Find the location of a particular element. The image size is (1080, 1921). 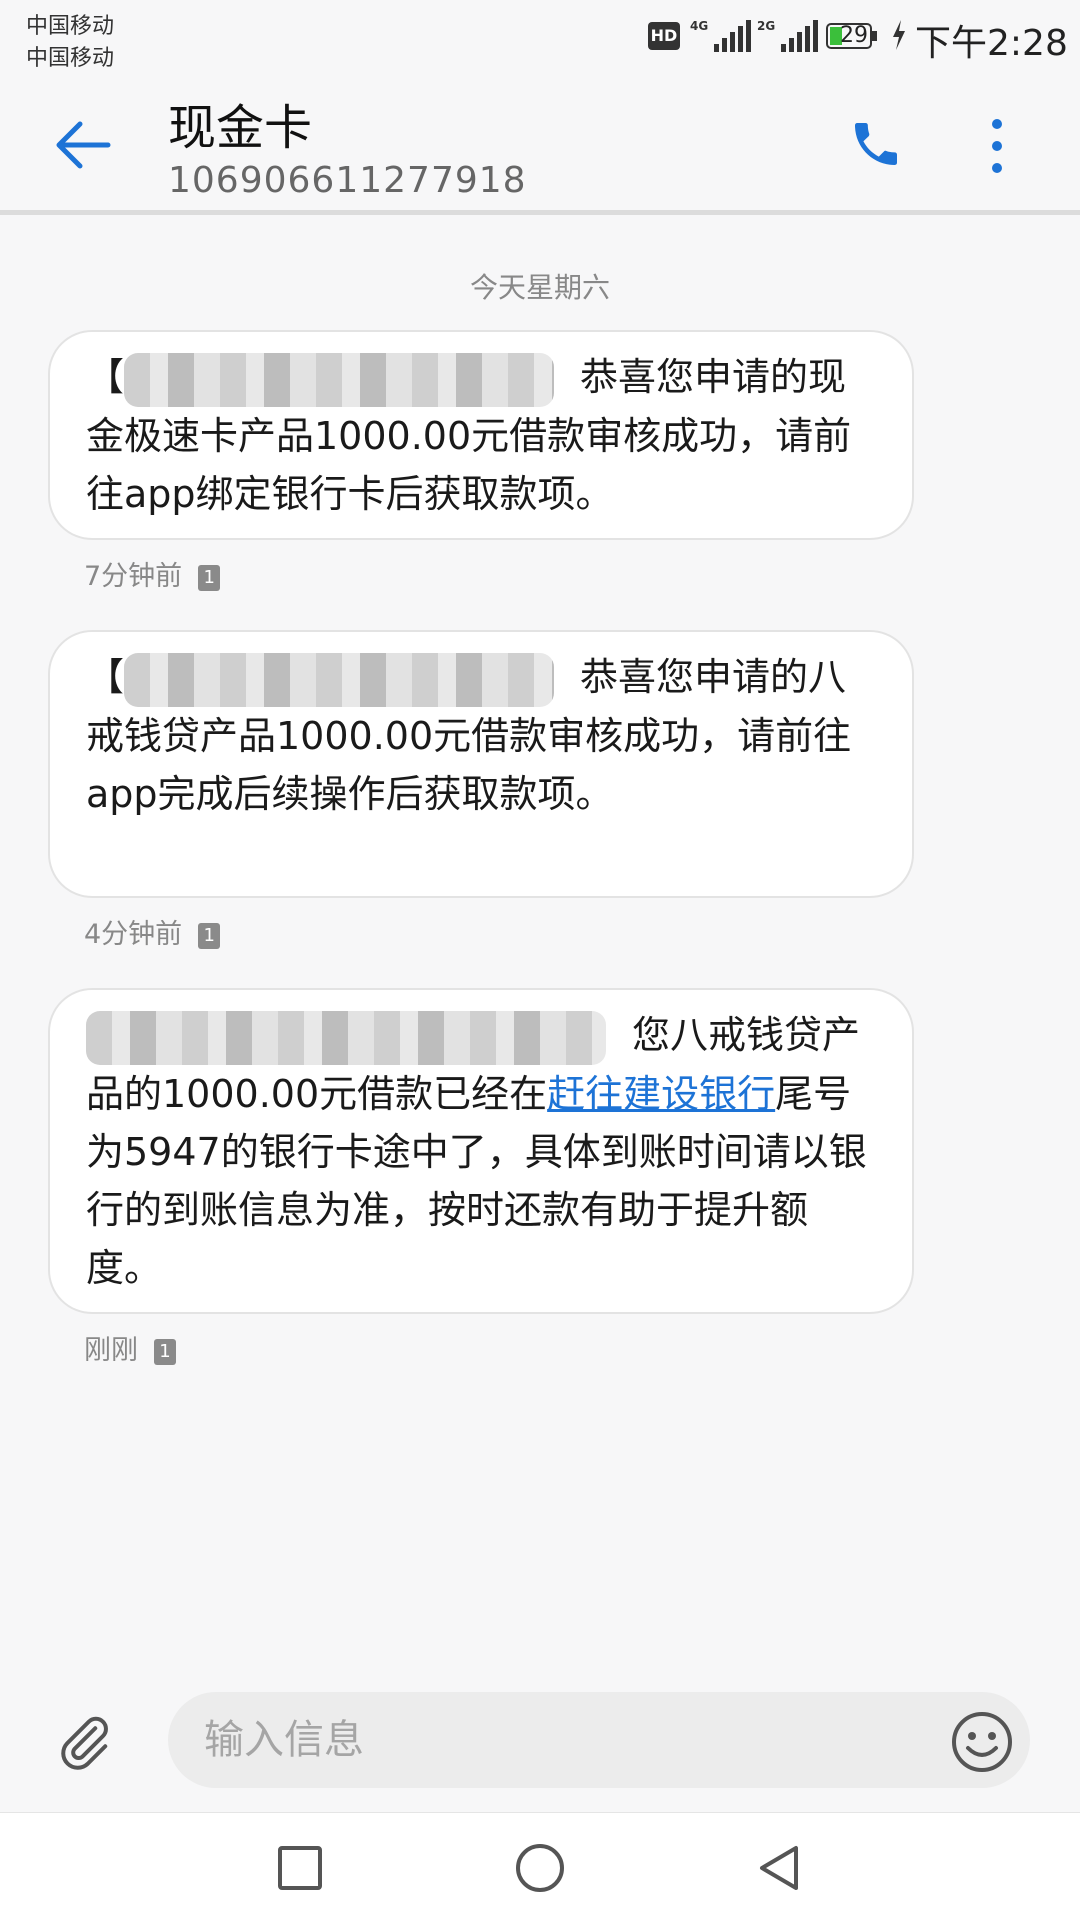

nav-square-icon is located at coordinates (300, 1868).